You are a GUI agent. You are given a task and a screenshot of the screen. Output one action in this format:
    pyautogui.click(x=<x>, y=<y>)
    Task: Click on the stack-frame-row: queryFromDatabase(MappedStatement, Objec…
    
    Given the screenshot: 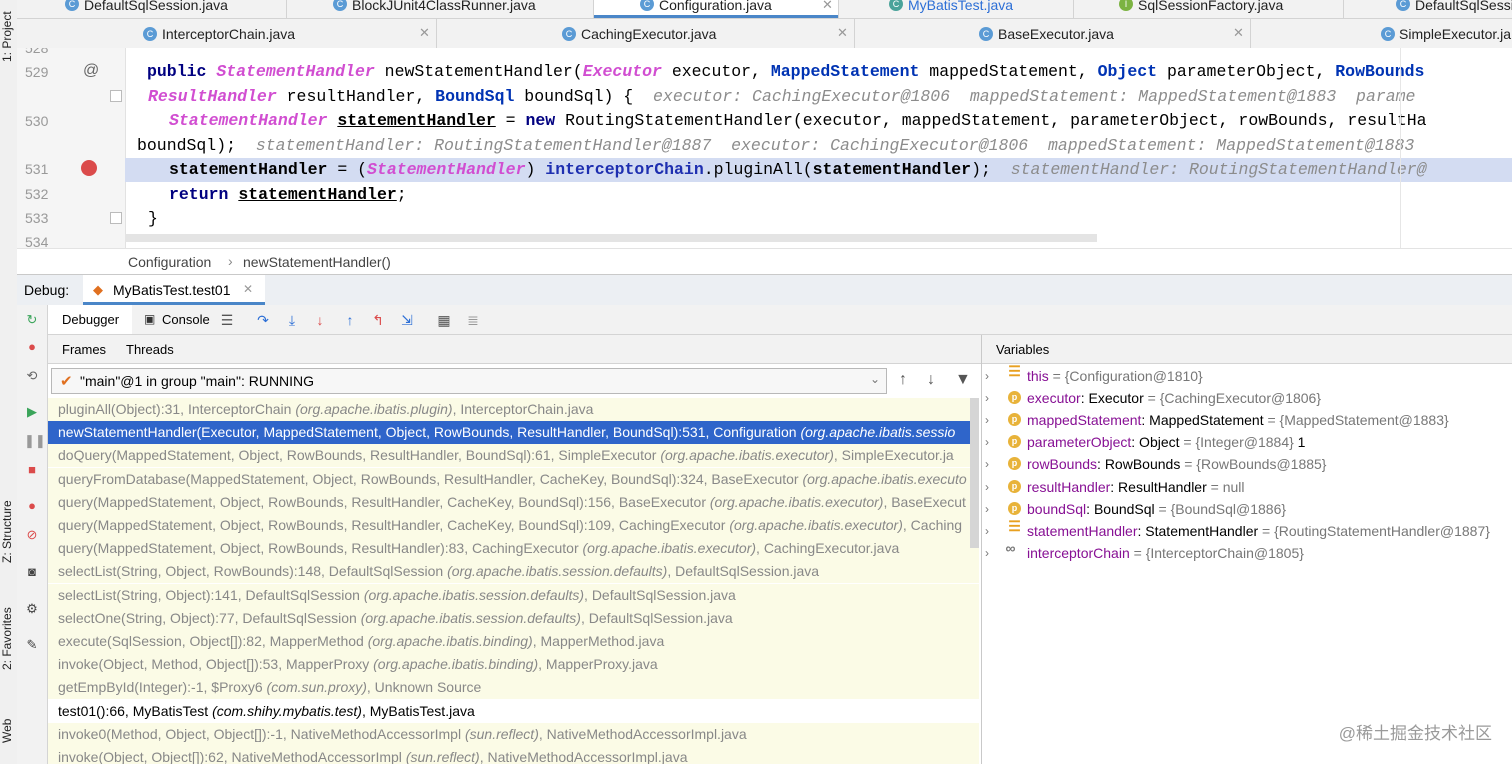 What is the action you would take?
    pyautogui.click(x=513, y=479)
    